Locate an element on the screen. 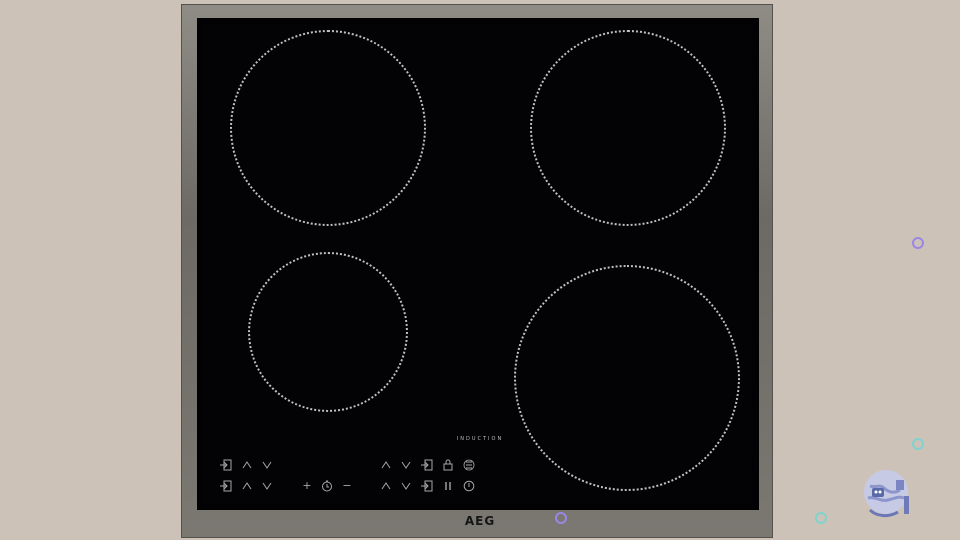 The width and height of the screenshot is (960, 540). robot-globe-illustration is located at coordinates (886, 494).